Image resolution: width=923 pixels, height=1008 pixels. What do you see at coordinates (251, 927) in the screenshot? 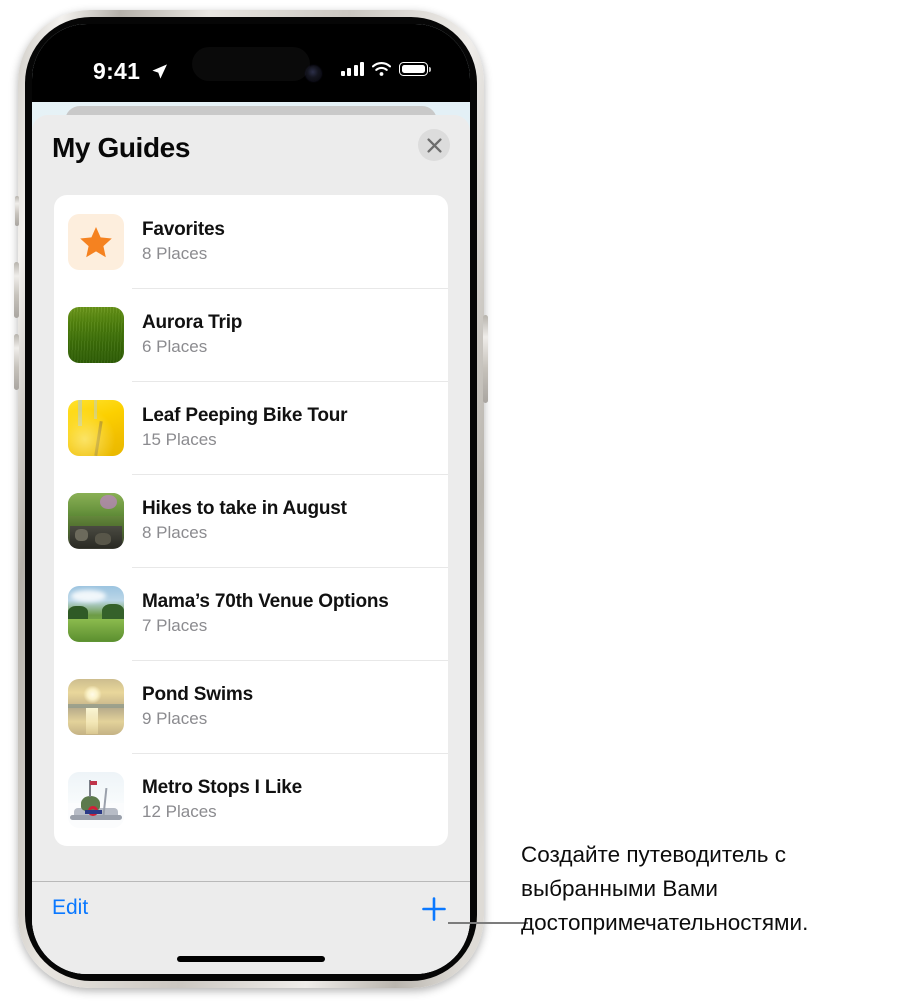
I see `bottom-toolbar: Edit` at bounding box center [251, 927].